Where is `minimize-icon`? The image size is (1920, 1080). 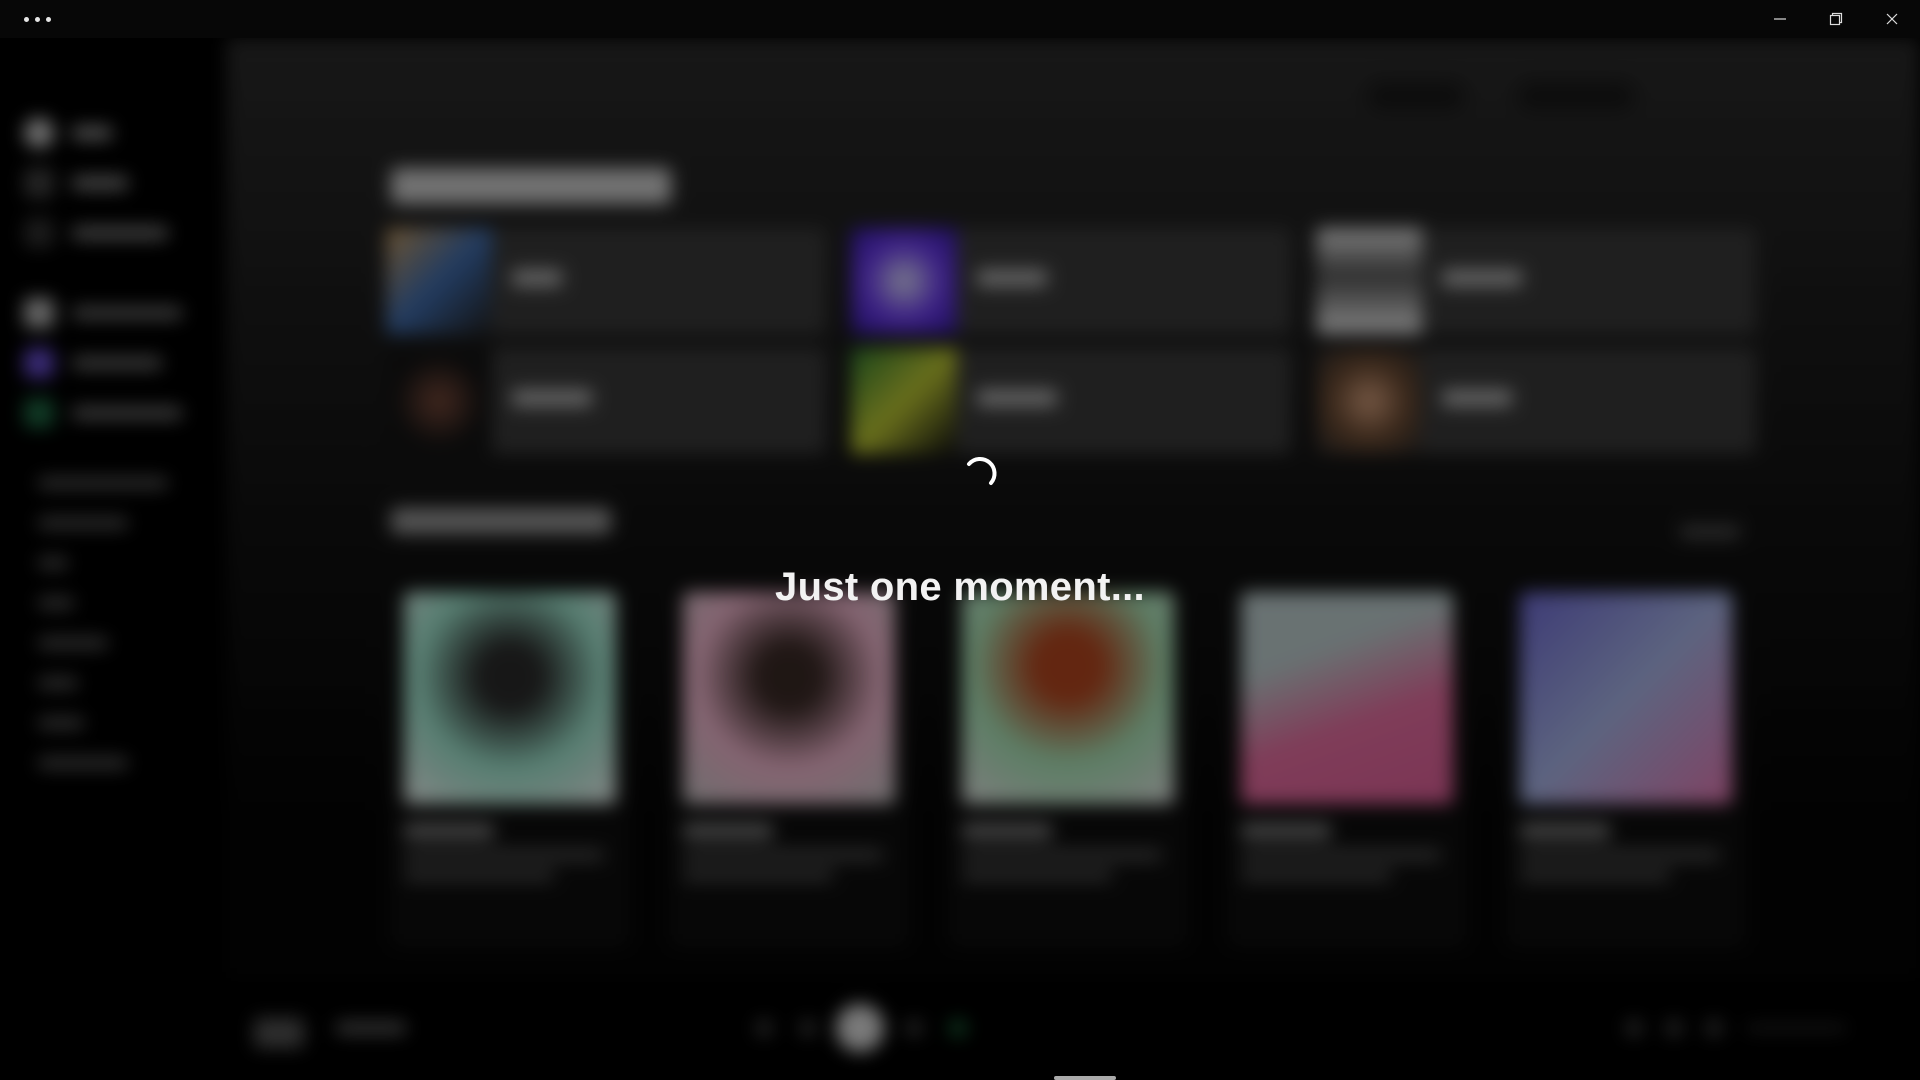 minimize-icon is located at coordinates (1780, 19).